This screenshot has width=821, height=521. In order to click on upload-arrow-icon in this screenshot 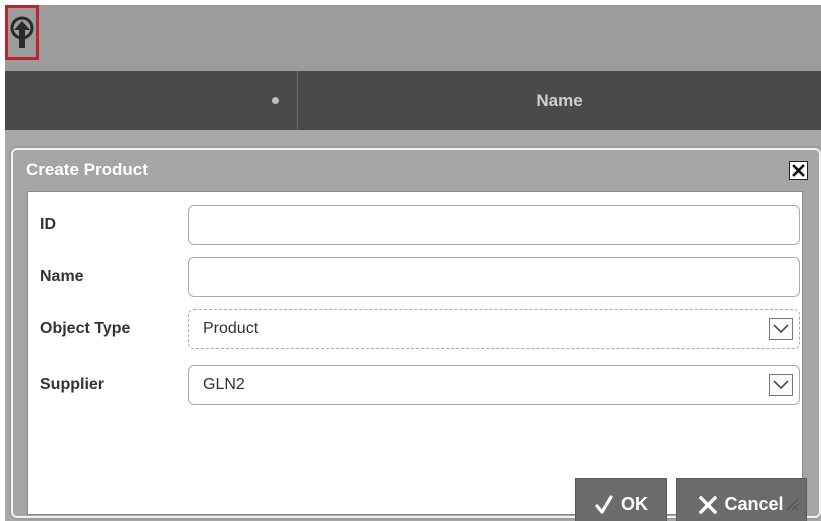, I will do `click(22, 32)`.